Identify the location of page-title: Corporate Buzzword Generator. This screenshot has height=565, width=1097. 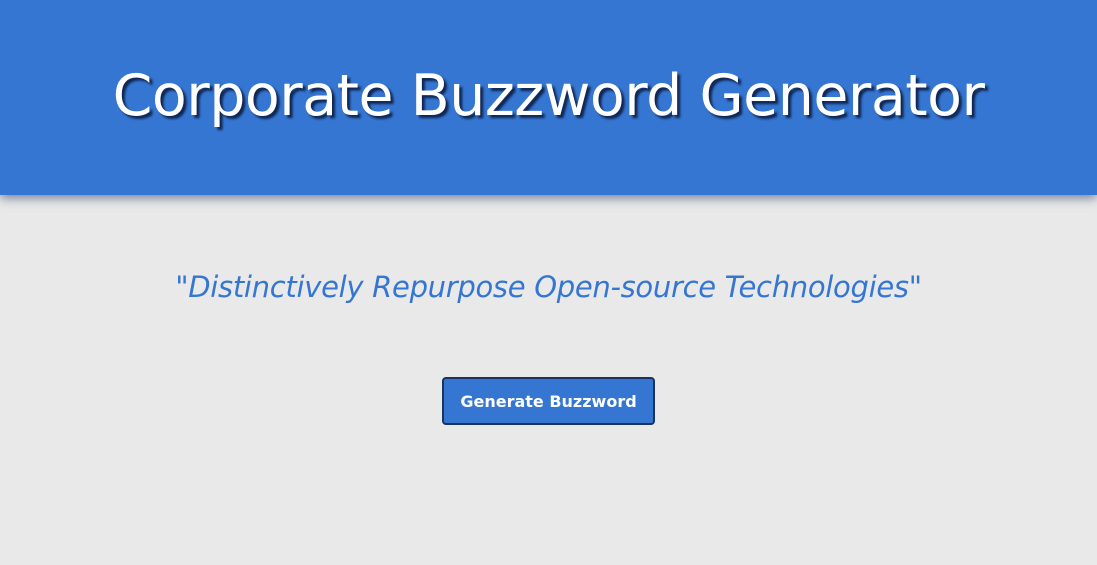
(548, 95).